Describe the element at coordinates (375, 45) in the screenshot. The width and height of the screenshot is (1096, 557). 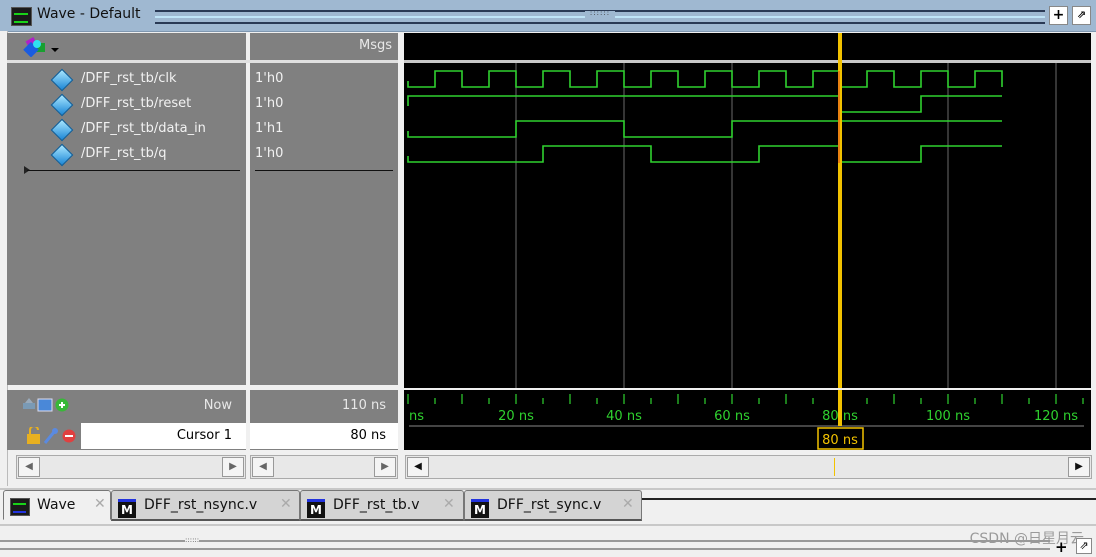
I see `msgs-label: Msgs` at that location.